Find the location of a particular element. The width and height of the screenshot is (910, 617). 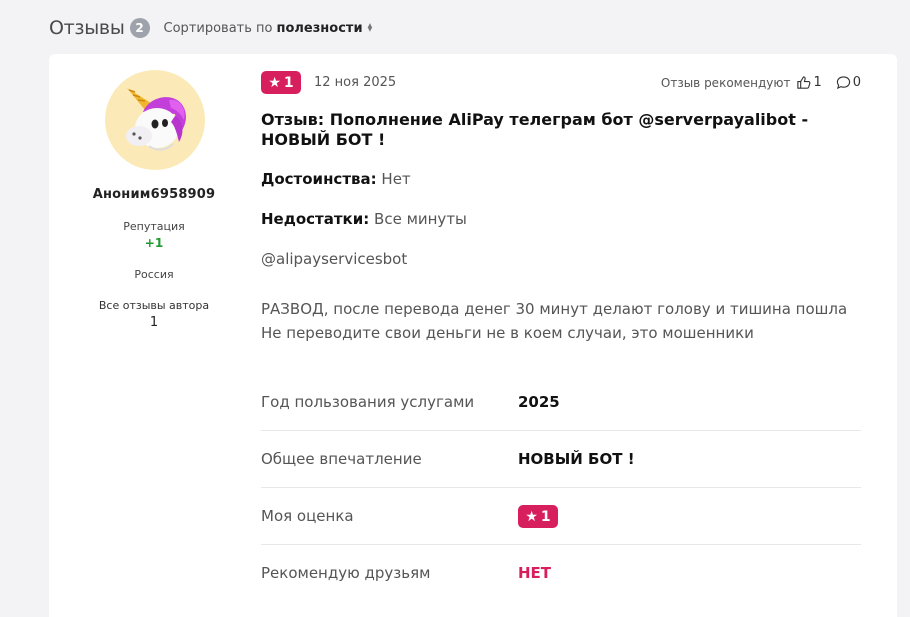

detail-row-my-rating: Моя оценка ★ 1 is located at coordinates (561, 516).